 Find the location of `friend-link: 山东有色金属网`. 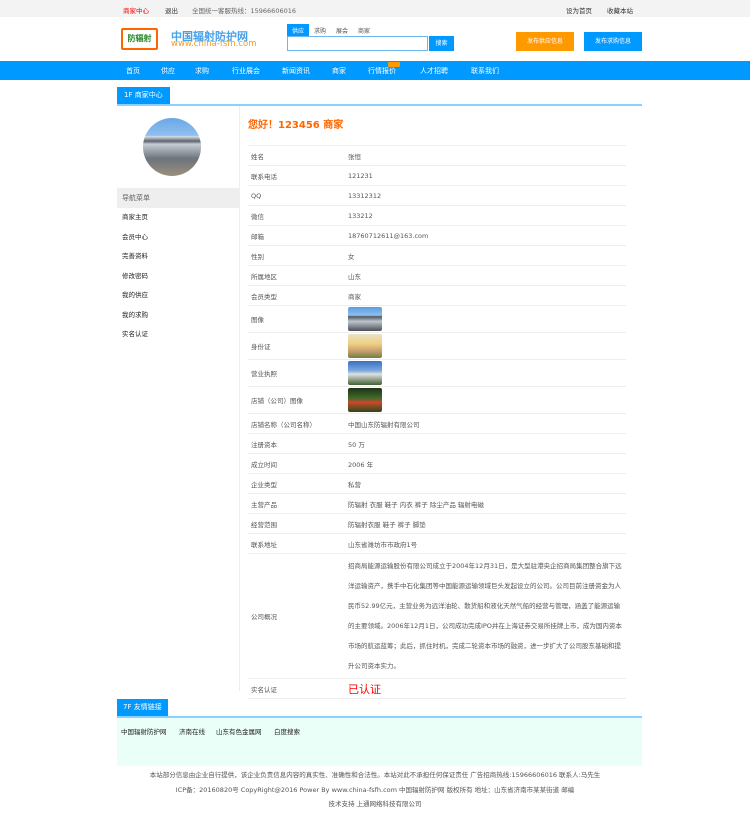

friend-link: 山东有色金属网 is located at coordinates (239, 731).